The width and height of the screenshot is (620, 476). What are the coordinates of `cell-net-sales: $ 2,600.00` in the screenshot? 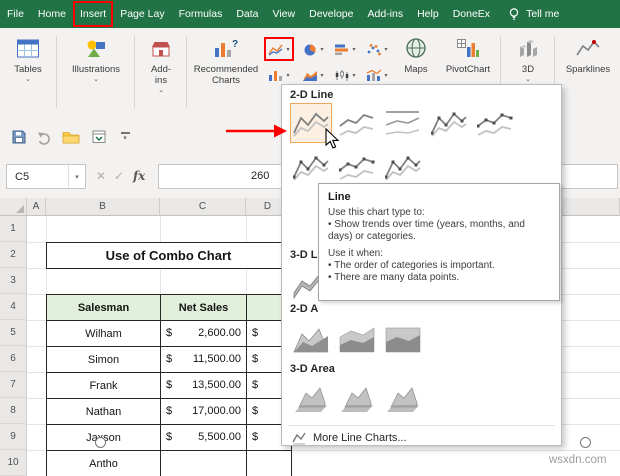 It's located at (203, 333).